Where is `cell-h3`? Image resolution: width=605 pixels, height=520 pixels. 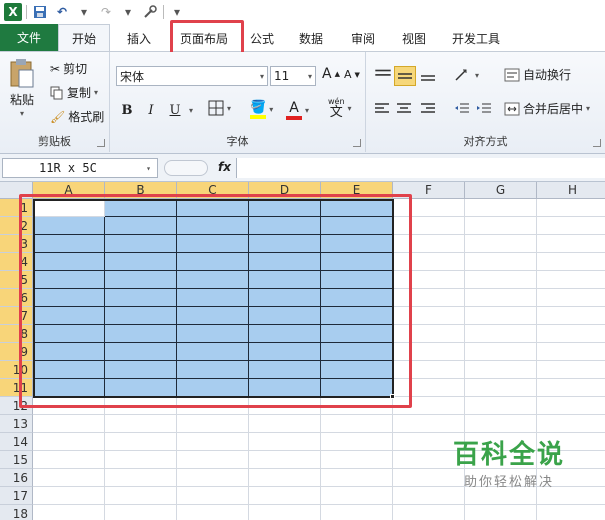 cell-h3 is located at coordinates (571, 244).